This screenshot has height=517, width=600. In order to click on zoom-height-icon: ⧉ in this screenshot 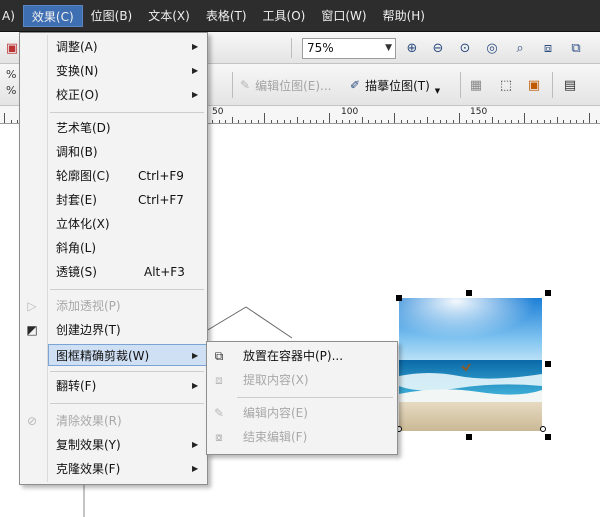, I will do `click(576, 48)`.